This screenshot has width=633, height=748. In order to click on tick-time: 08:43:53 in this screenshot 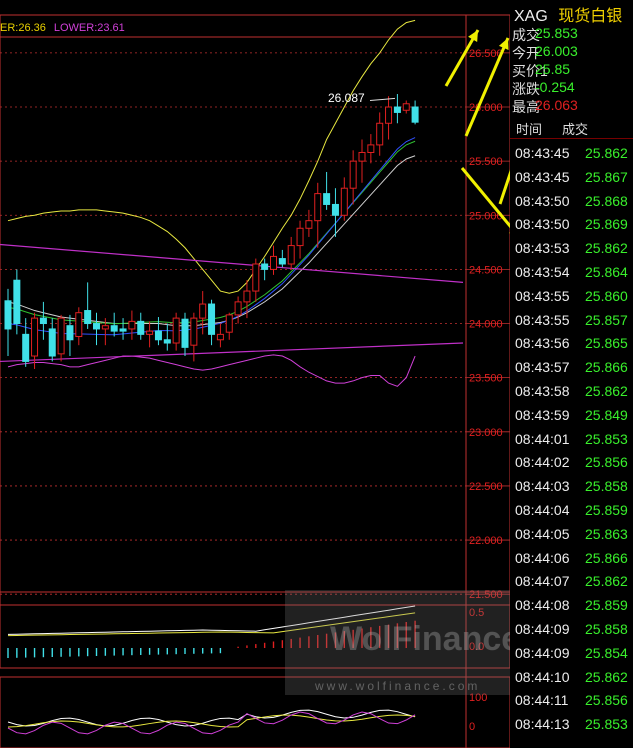, I will do `click(542, 248)`.